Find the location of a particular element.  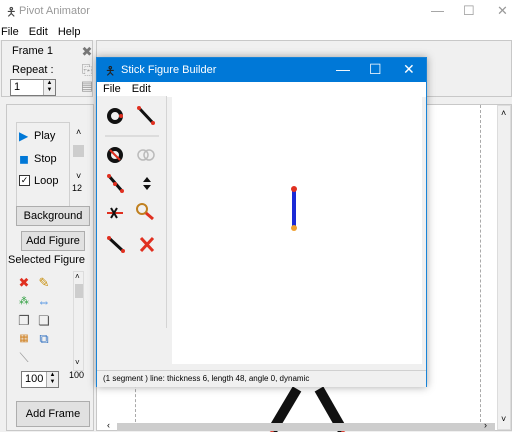

send-back-icon: ❏ is located at coordinates (44, 321).